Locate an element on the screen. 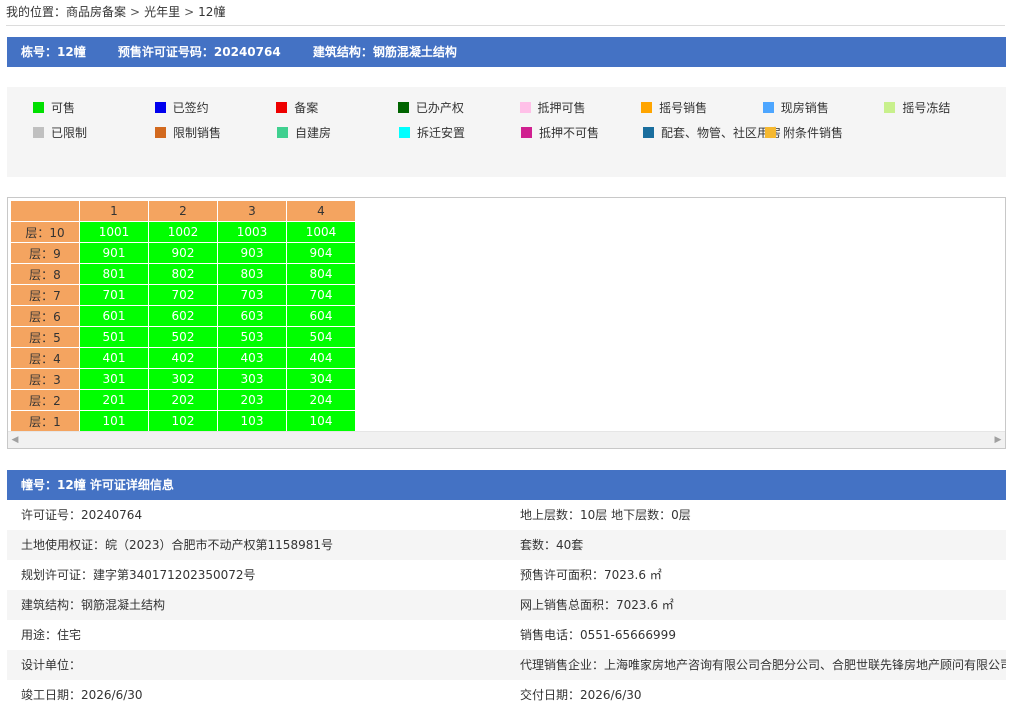 This screenshot has height=717, width=1009. unit-cell: 404 is located at coordinates (321, 358).